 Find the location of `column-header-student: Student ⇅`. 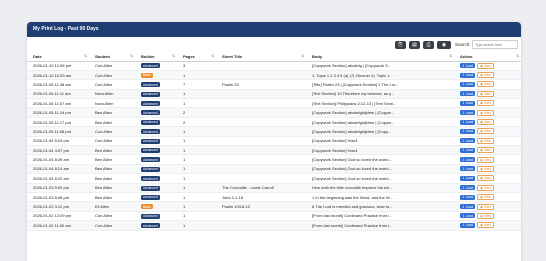

column-header-student: Student ⇅ is located at coordinates (112, 57).